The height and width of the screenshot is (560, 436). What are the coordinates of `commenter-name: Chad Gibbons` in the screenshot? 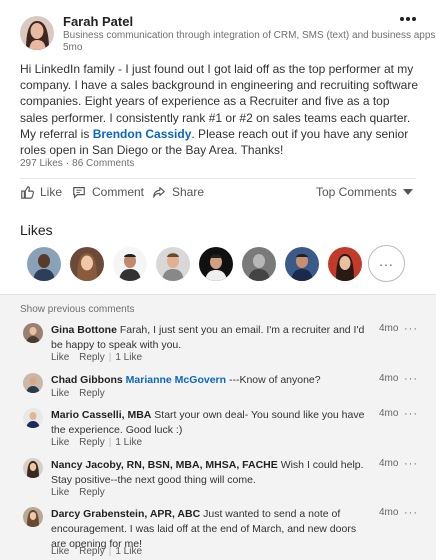 It's located at (87, 380).